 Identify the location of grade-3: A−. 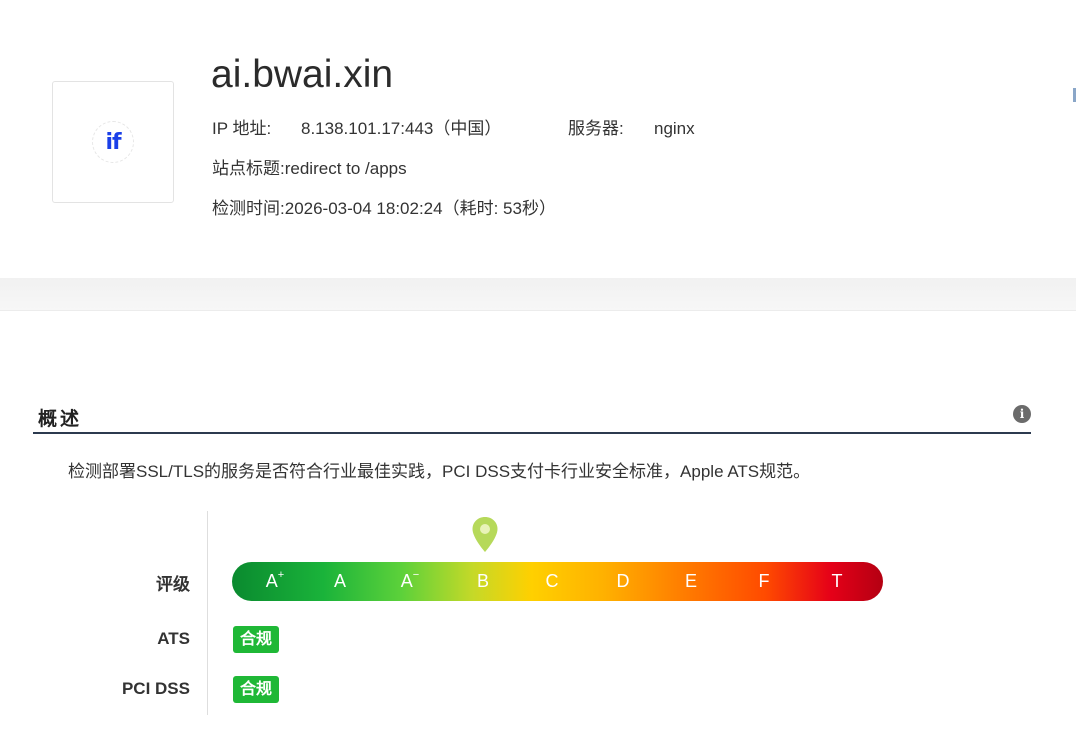
(410, 581).